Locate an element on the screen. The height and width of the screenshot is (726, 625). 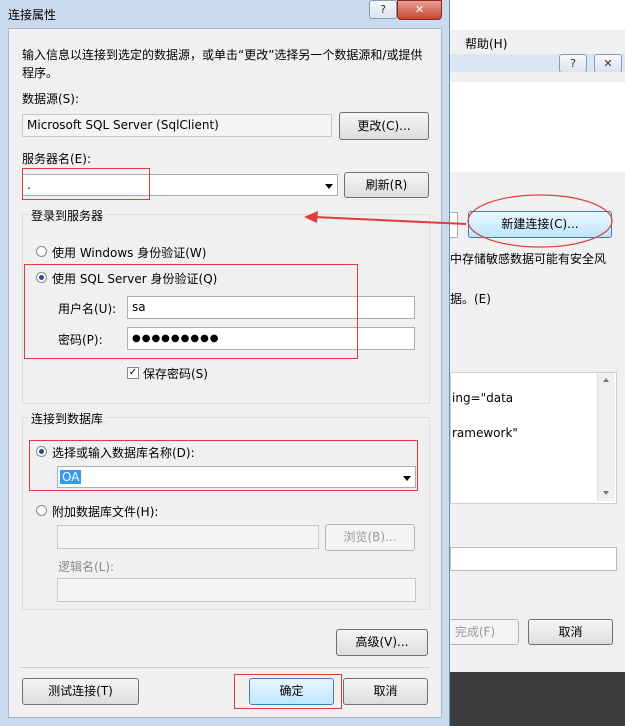
annotation-arrow-line is located at coordinates (390, 220).